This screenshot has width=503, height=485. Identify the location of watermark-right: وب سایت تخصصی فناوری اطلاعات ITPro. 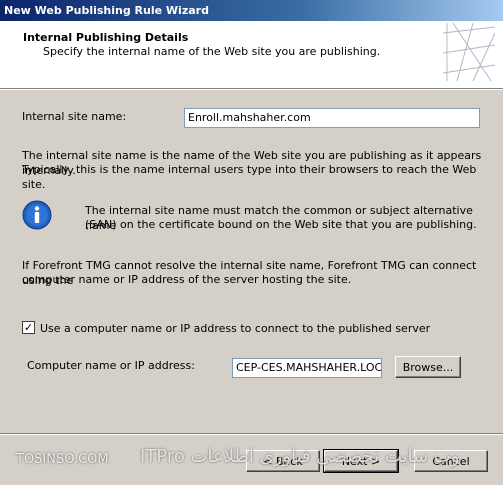
(300, 456).